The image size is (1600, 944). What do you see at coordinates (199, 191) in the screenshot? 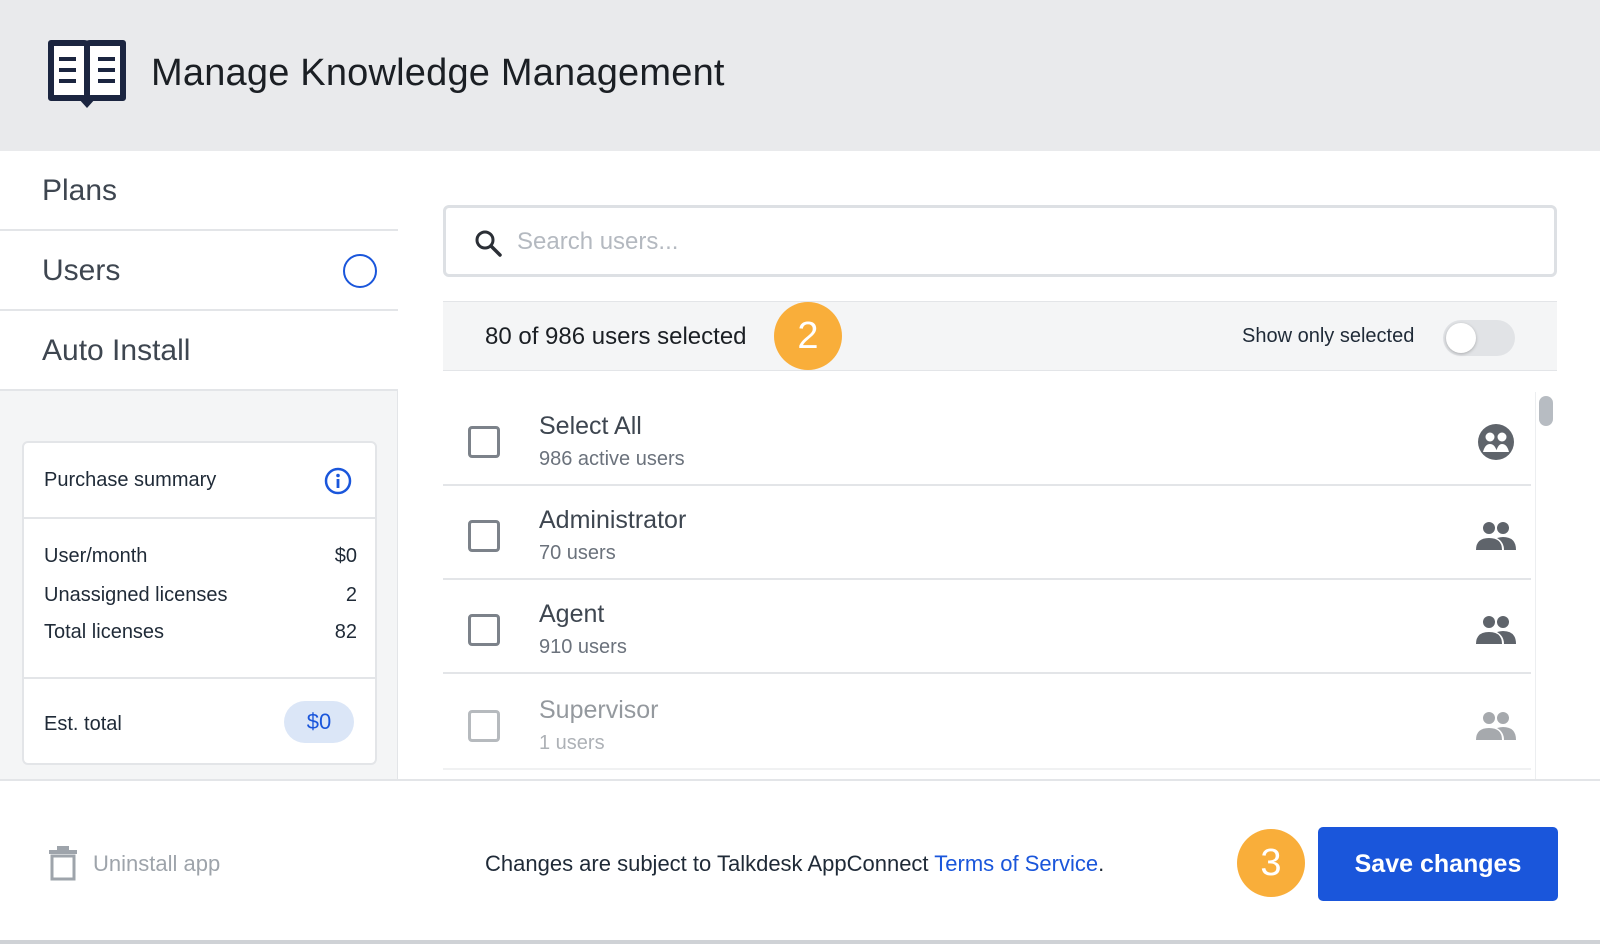
I see `sidebar-item-plans: Plans` at bounding box center [199, 191].